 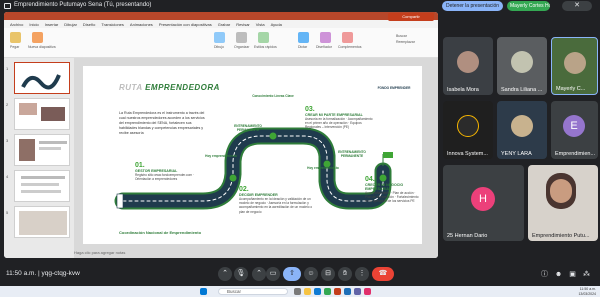 What do you see at coordinates (405, 42) in the screenshot?
I see `replace-label: Reemplazar` at bounding box center [405, 42].